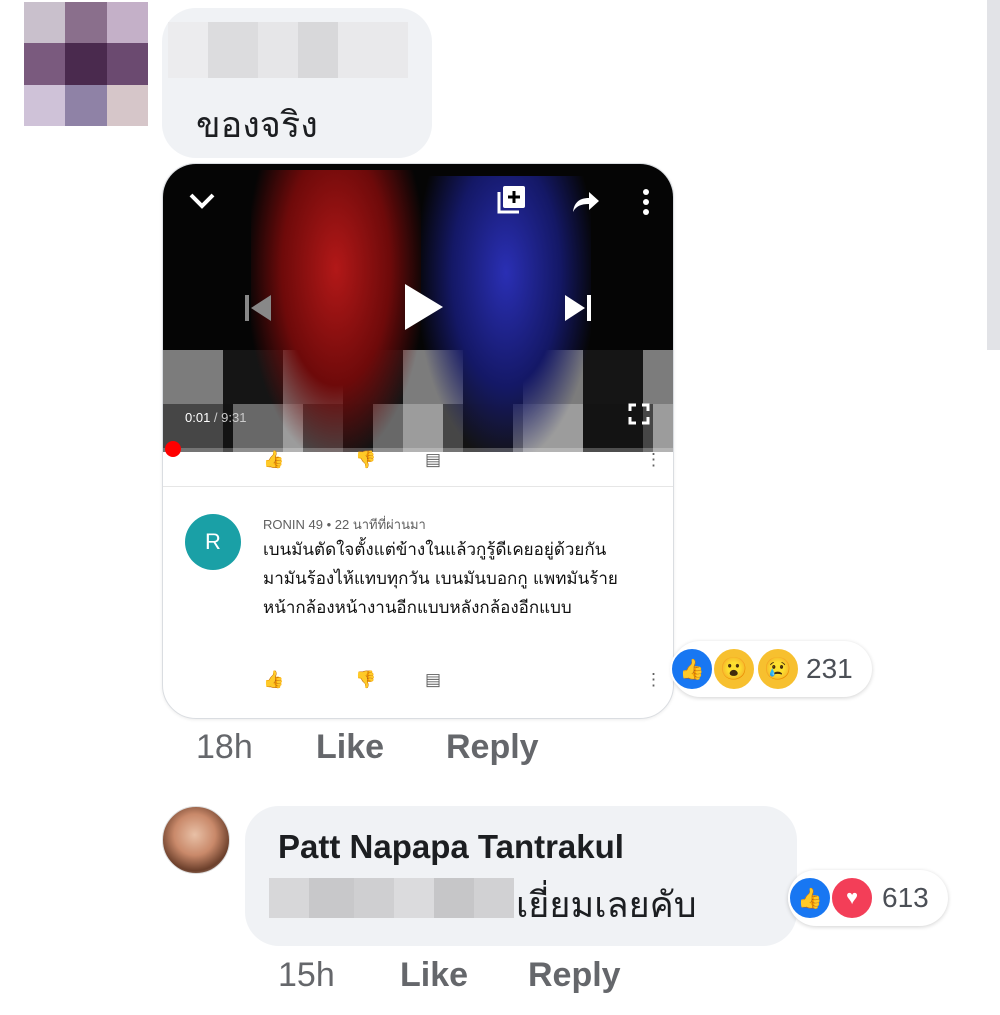  I want to click on yt-comment-meta: RONIN 49 • 22 นาทีที่ผ่านมา, so click(344, 524).